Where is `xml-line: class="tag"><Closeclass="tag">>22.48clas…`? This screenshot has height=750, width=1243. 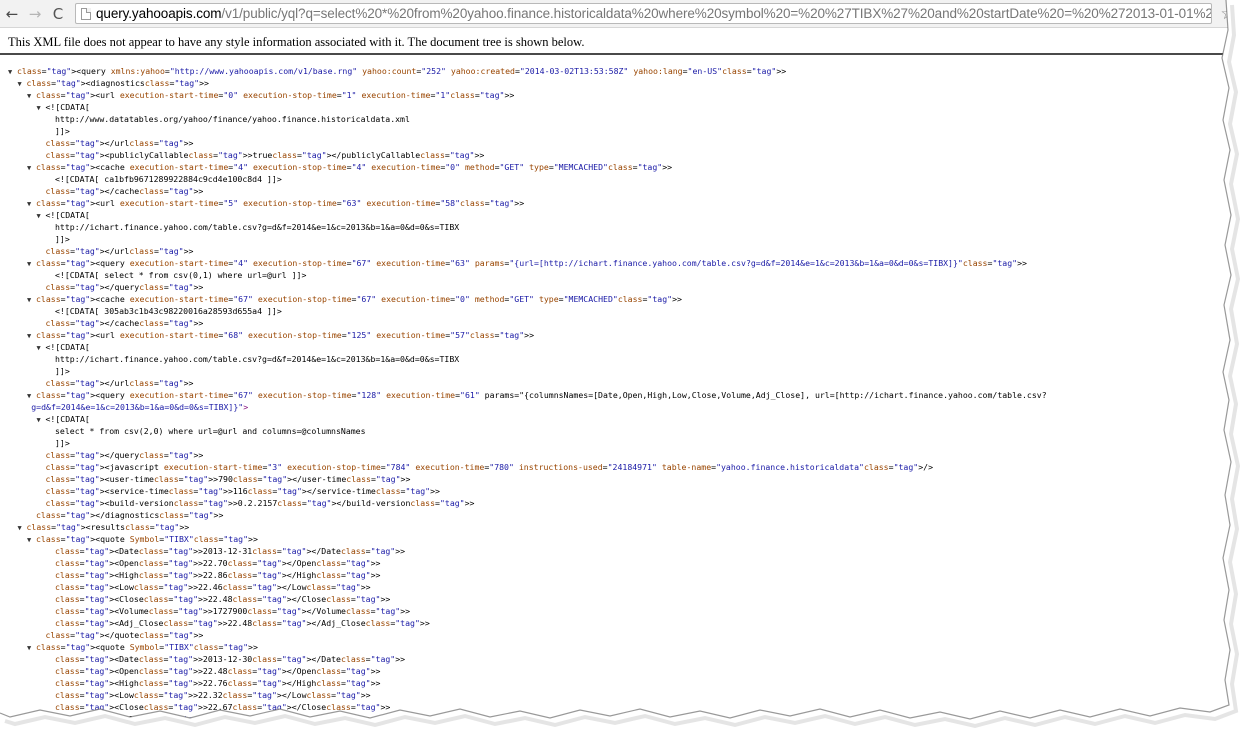
xml-line: class="tag"><Closeclass="tag">>22.48clas… is located at coordinates (218, 599).